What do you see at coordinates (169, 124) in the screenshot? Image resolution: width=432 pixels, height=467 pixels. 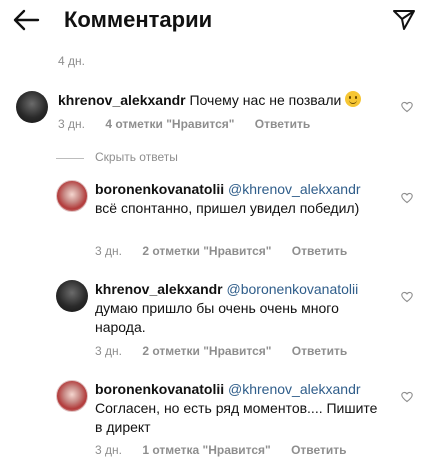 I see `likes-count: 4 отметки "Нравится"` at bounding box center [169, 124].